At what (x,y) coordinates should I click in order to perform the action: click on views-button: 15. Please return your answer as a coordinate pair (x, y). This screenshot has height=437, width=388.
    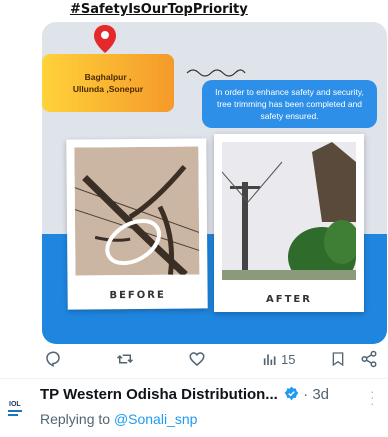
    Looking at the image, I should click on (278, 359).